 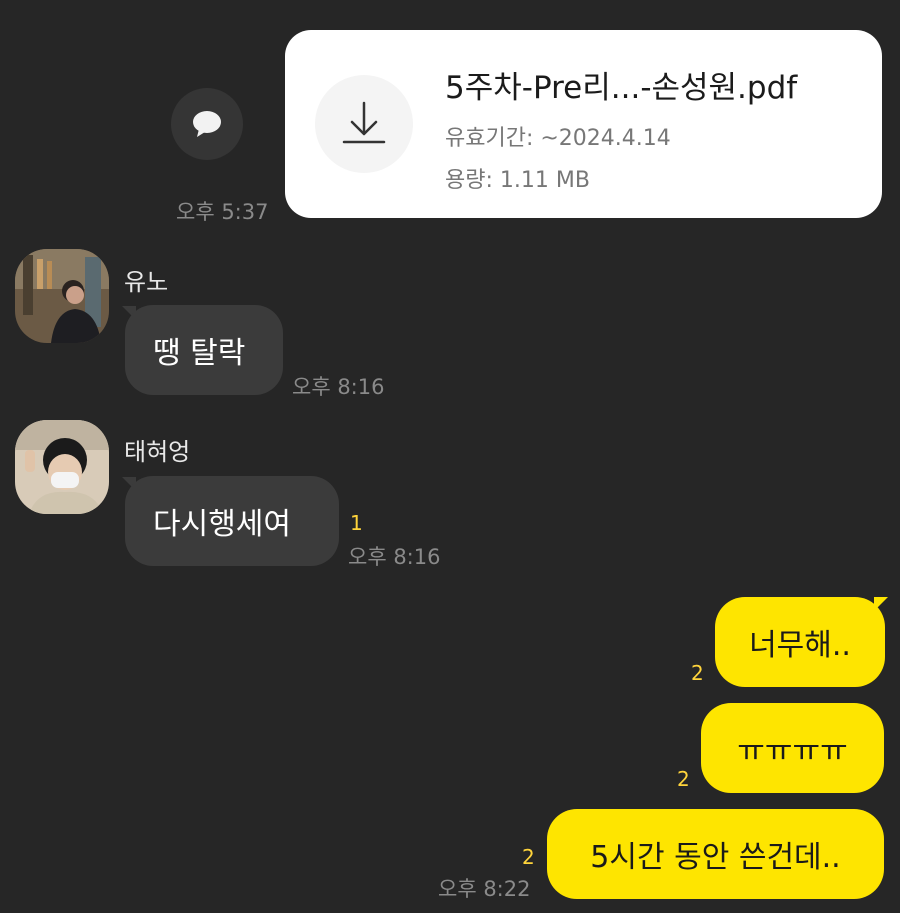 I want to click on message-text: 너무해.., so click(x=800, y=645).